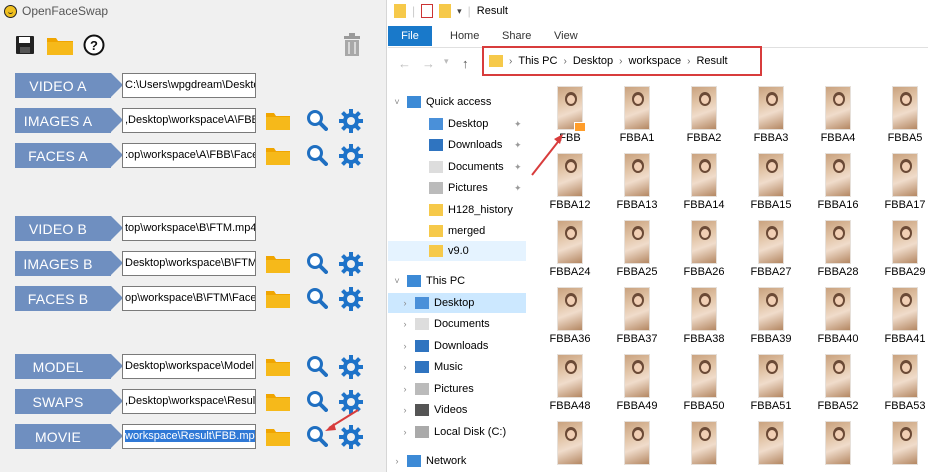  Describe the element at coordinates (278, 298) in the screenshot. I see `faces-b-browse-folder-icon` at that location.